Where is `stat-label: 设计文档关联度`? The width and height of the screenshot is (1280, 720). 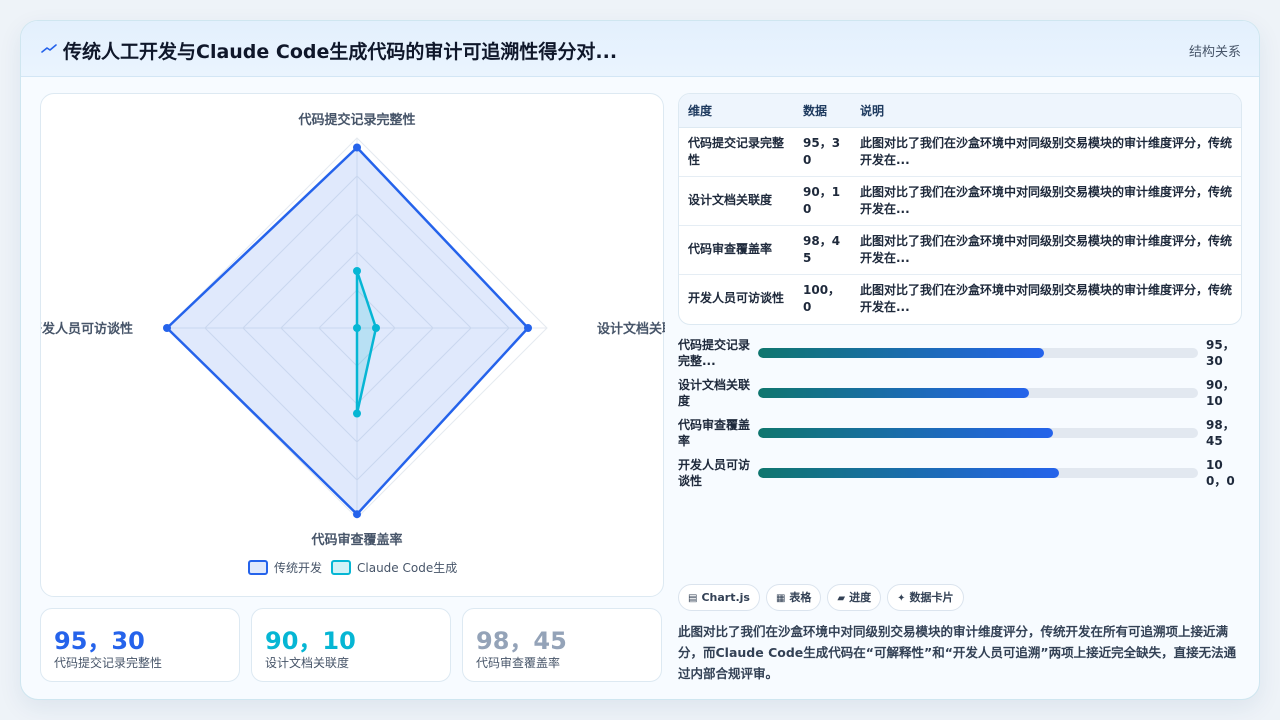
stat-label: 设计文档关联度 is located at coordinates (307, 663).